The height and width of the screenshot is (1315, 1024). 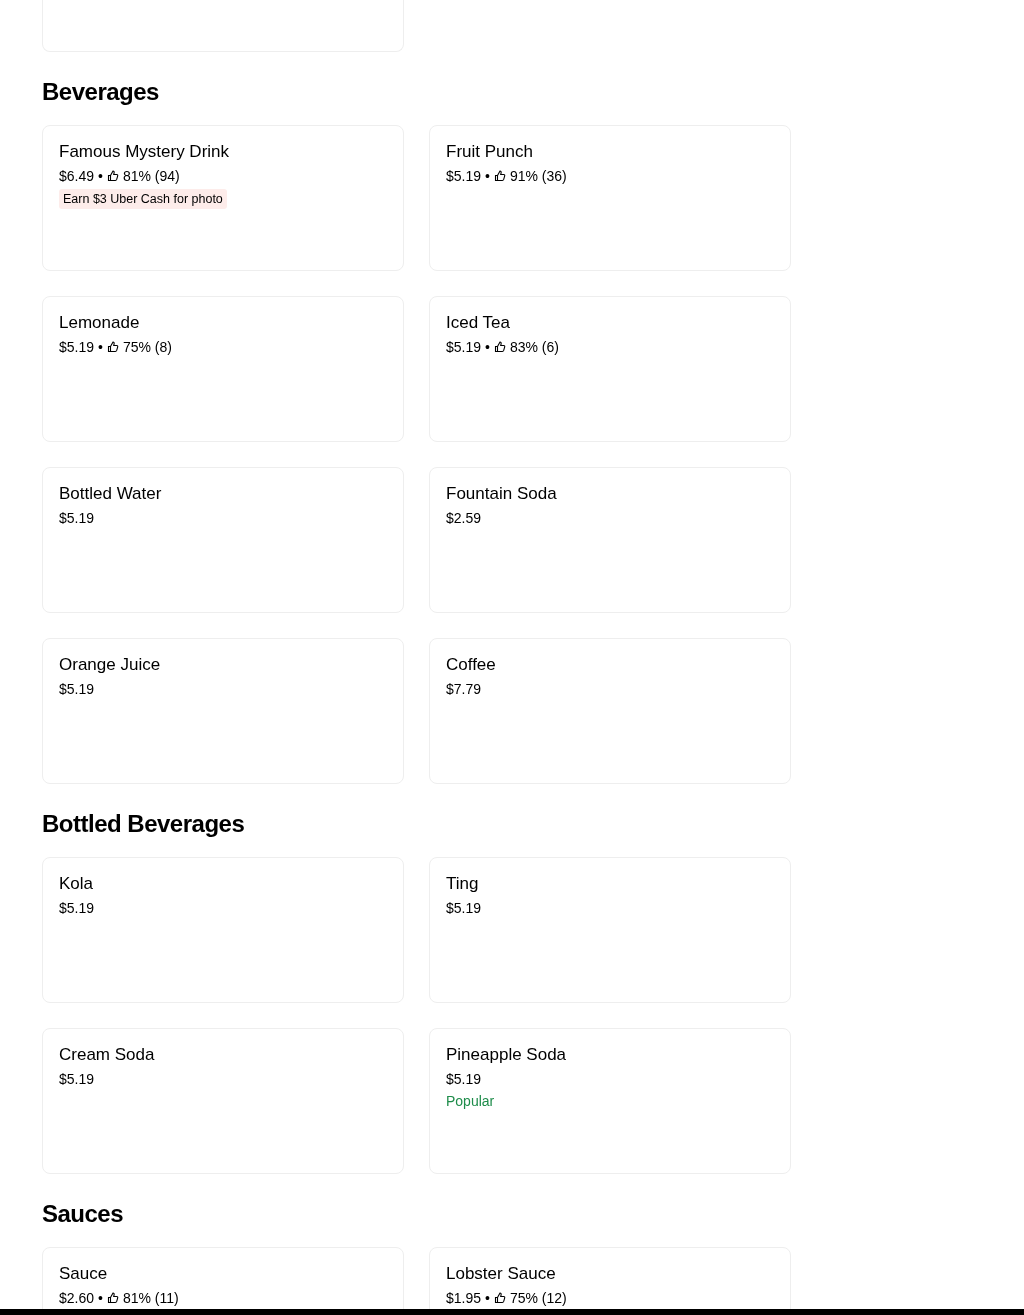 What do you see at coordinates (501, 494) in the screenshot?
I see `item-name: Fountain Soda` at bounding box center [501, 494].